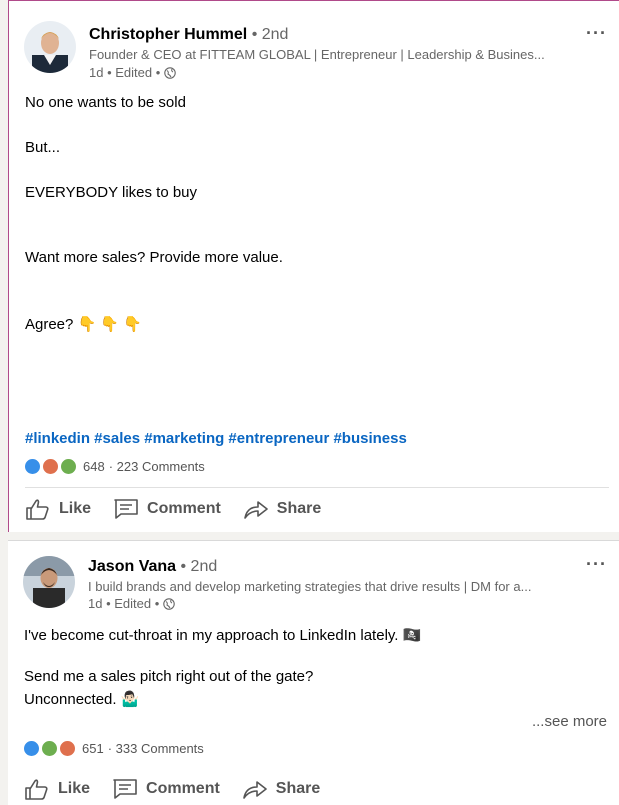 The height and width of the screenshot is (805, 619). Describe the element at coordinates (83, 324) in the screenshot. I see `post-text-line: Agree? 👇 👇 👇` at that location.